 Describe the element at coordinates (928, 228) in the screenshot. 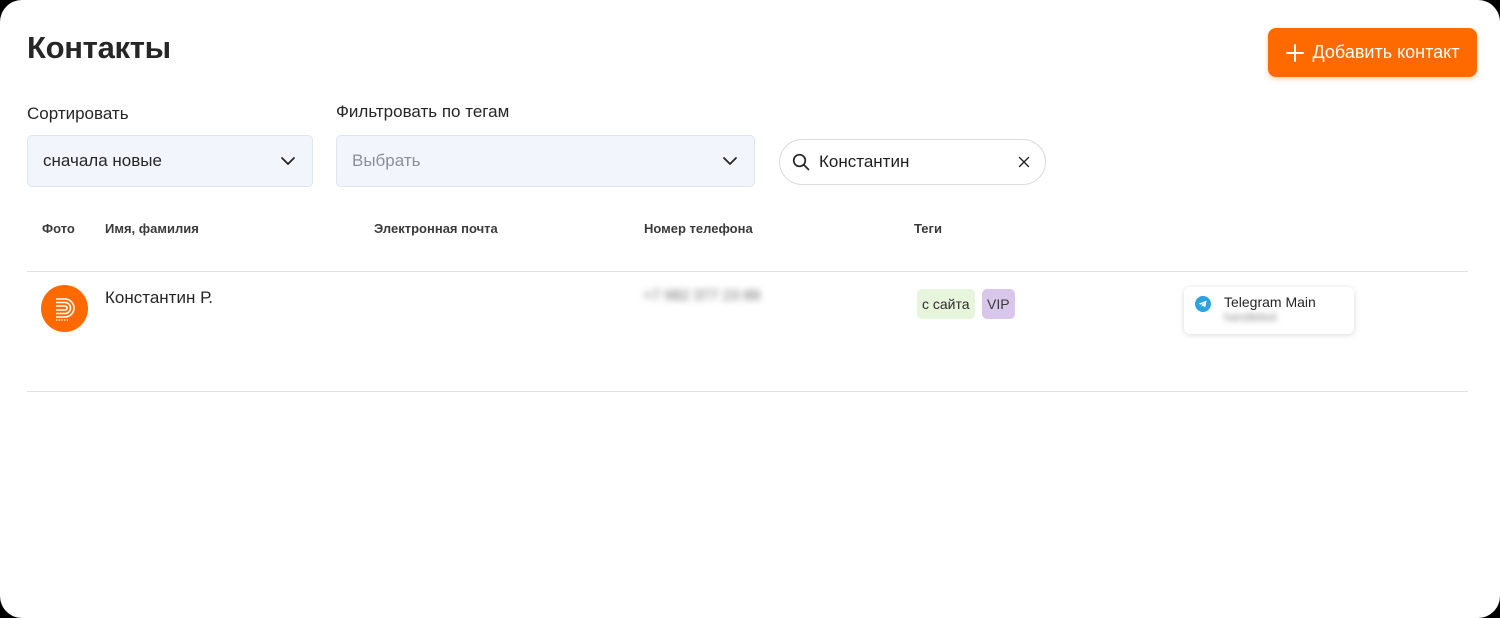

I see `column-header-tags: Теги` at that location.